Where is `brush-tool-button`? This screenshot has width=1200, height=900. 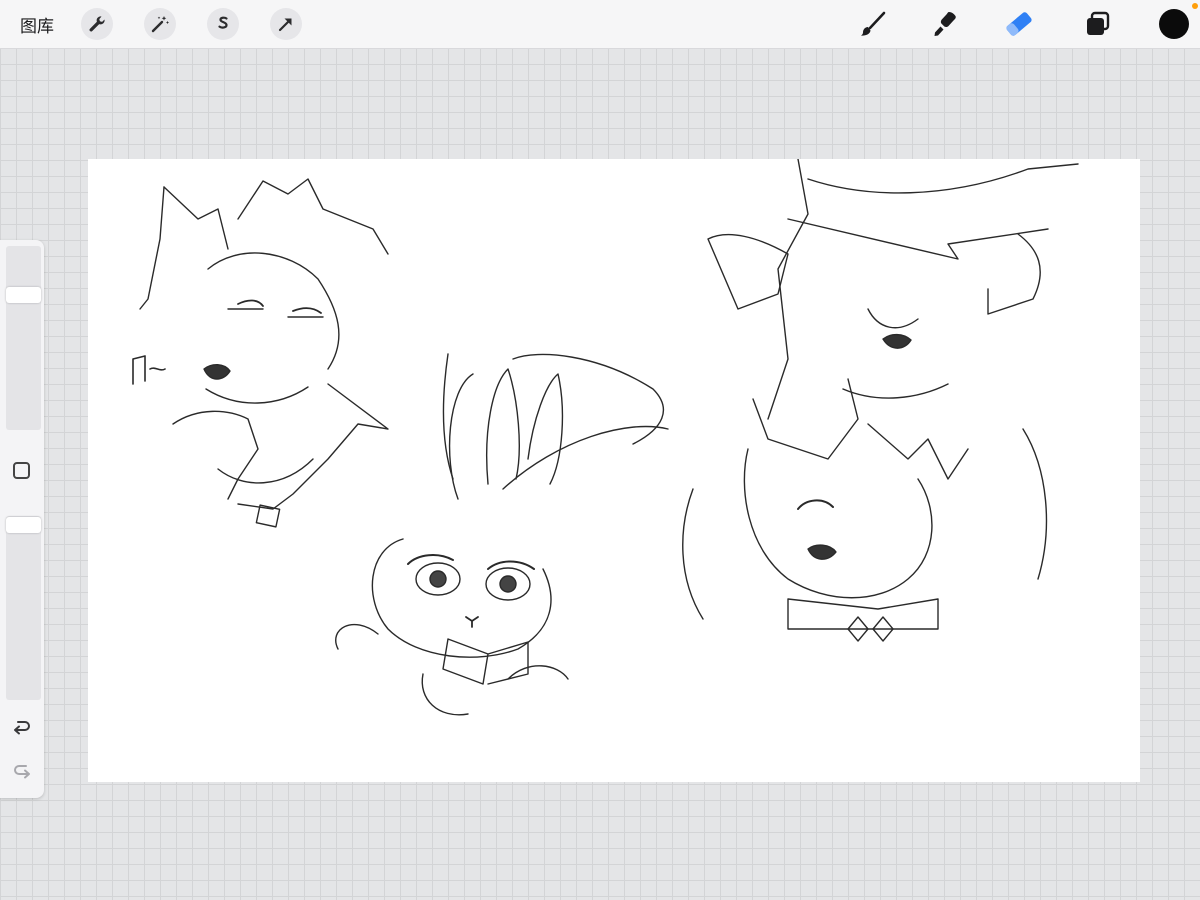
brush-tool-button is located at coordinates (874, 24).